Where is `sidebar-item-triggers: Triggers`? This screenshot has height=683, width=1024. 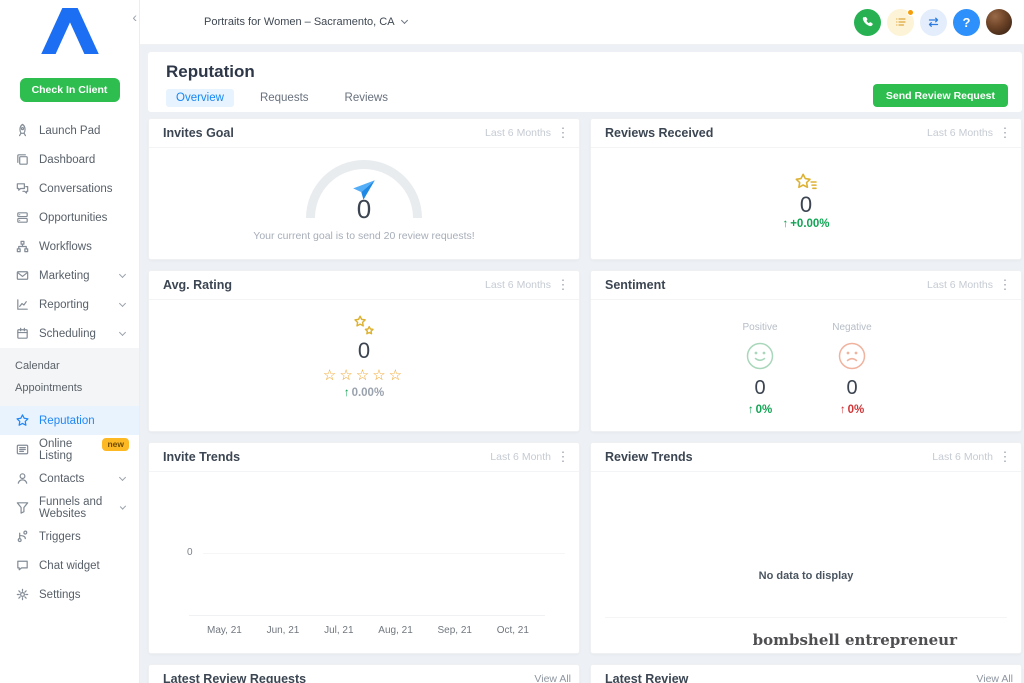 sidebar-item-triggers: Triggers is located at coordinates (69, 536).